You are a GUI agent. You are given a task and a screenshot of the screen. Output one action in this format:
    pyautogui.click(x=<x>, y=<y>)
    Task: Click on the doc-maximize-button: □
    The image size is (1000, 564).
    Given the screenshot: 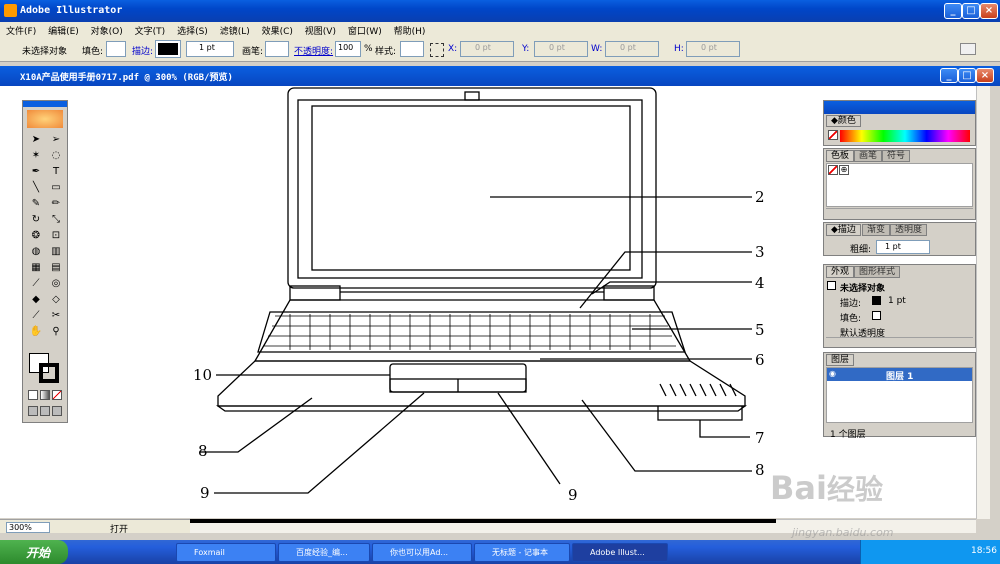 What is the action you would take?
    pyautogui.click(x=967, y=75)
    